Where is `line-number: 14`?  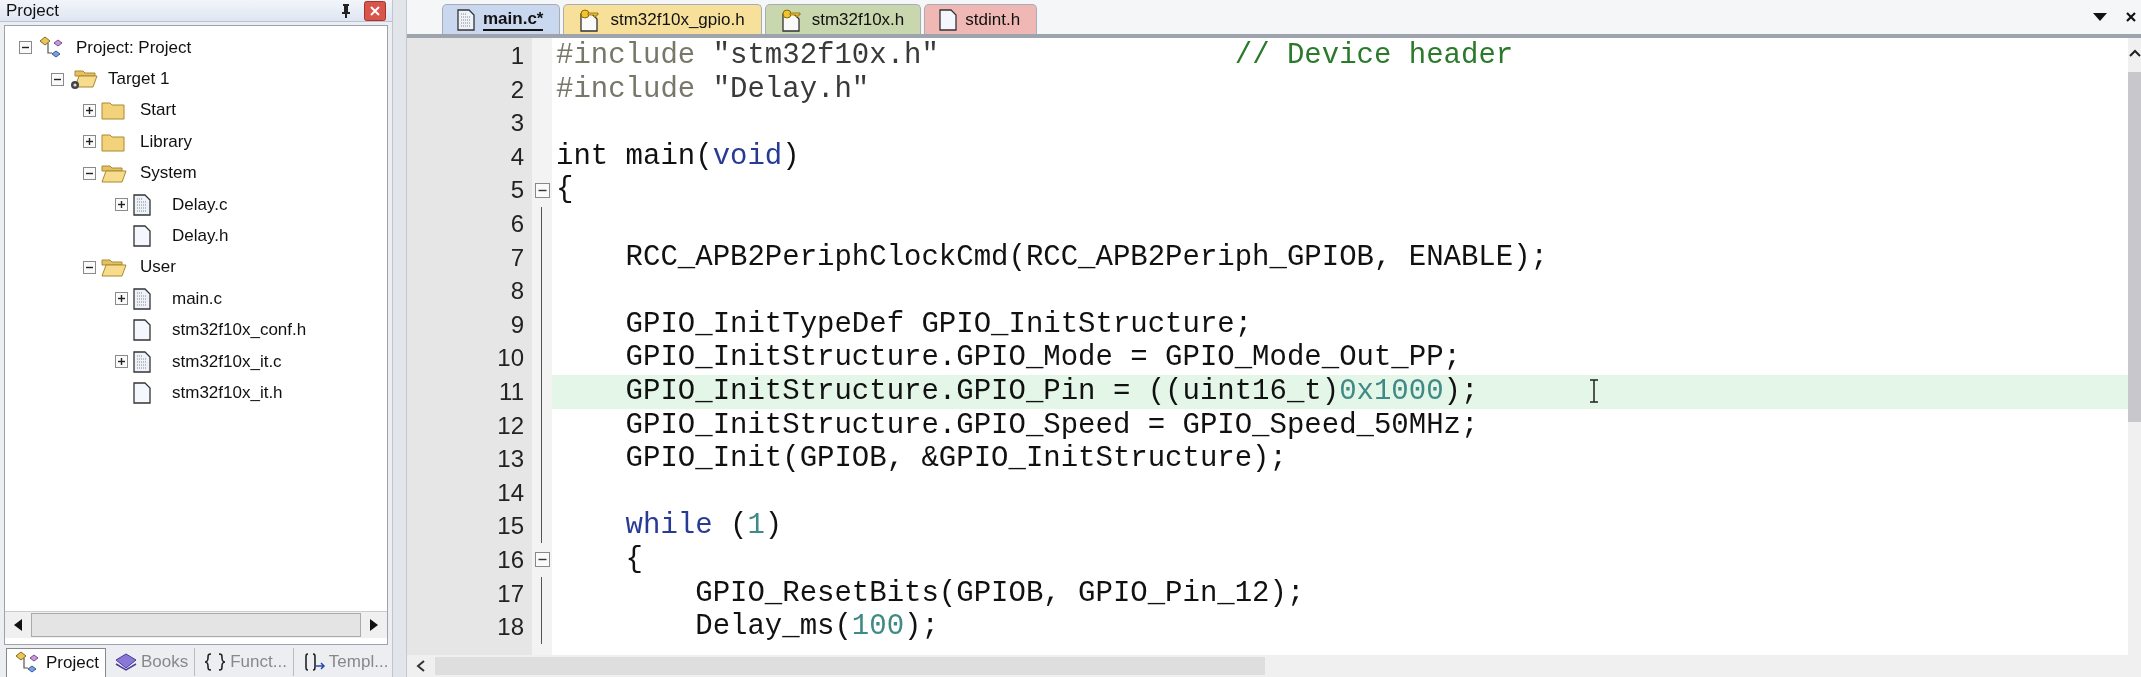 line-number: 14 is located at coordinates (510, 492).